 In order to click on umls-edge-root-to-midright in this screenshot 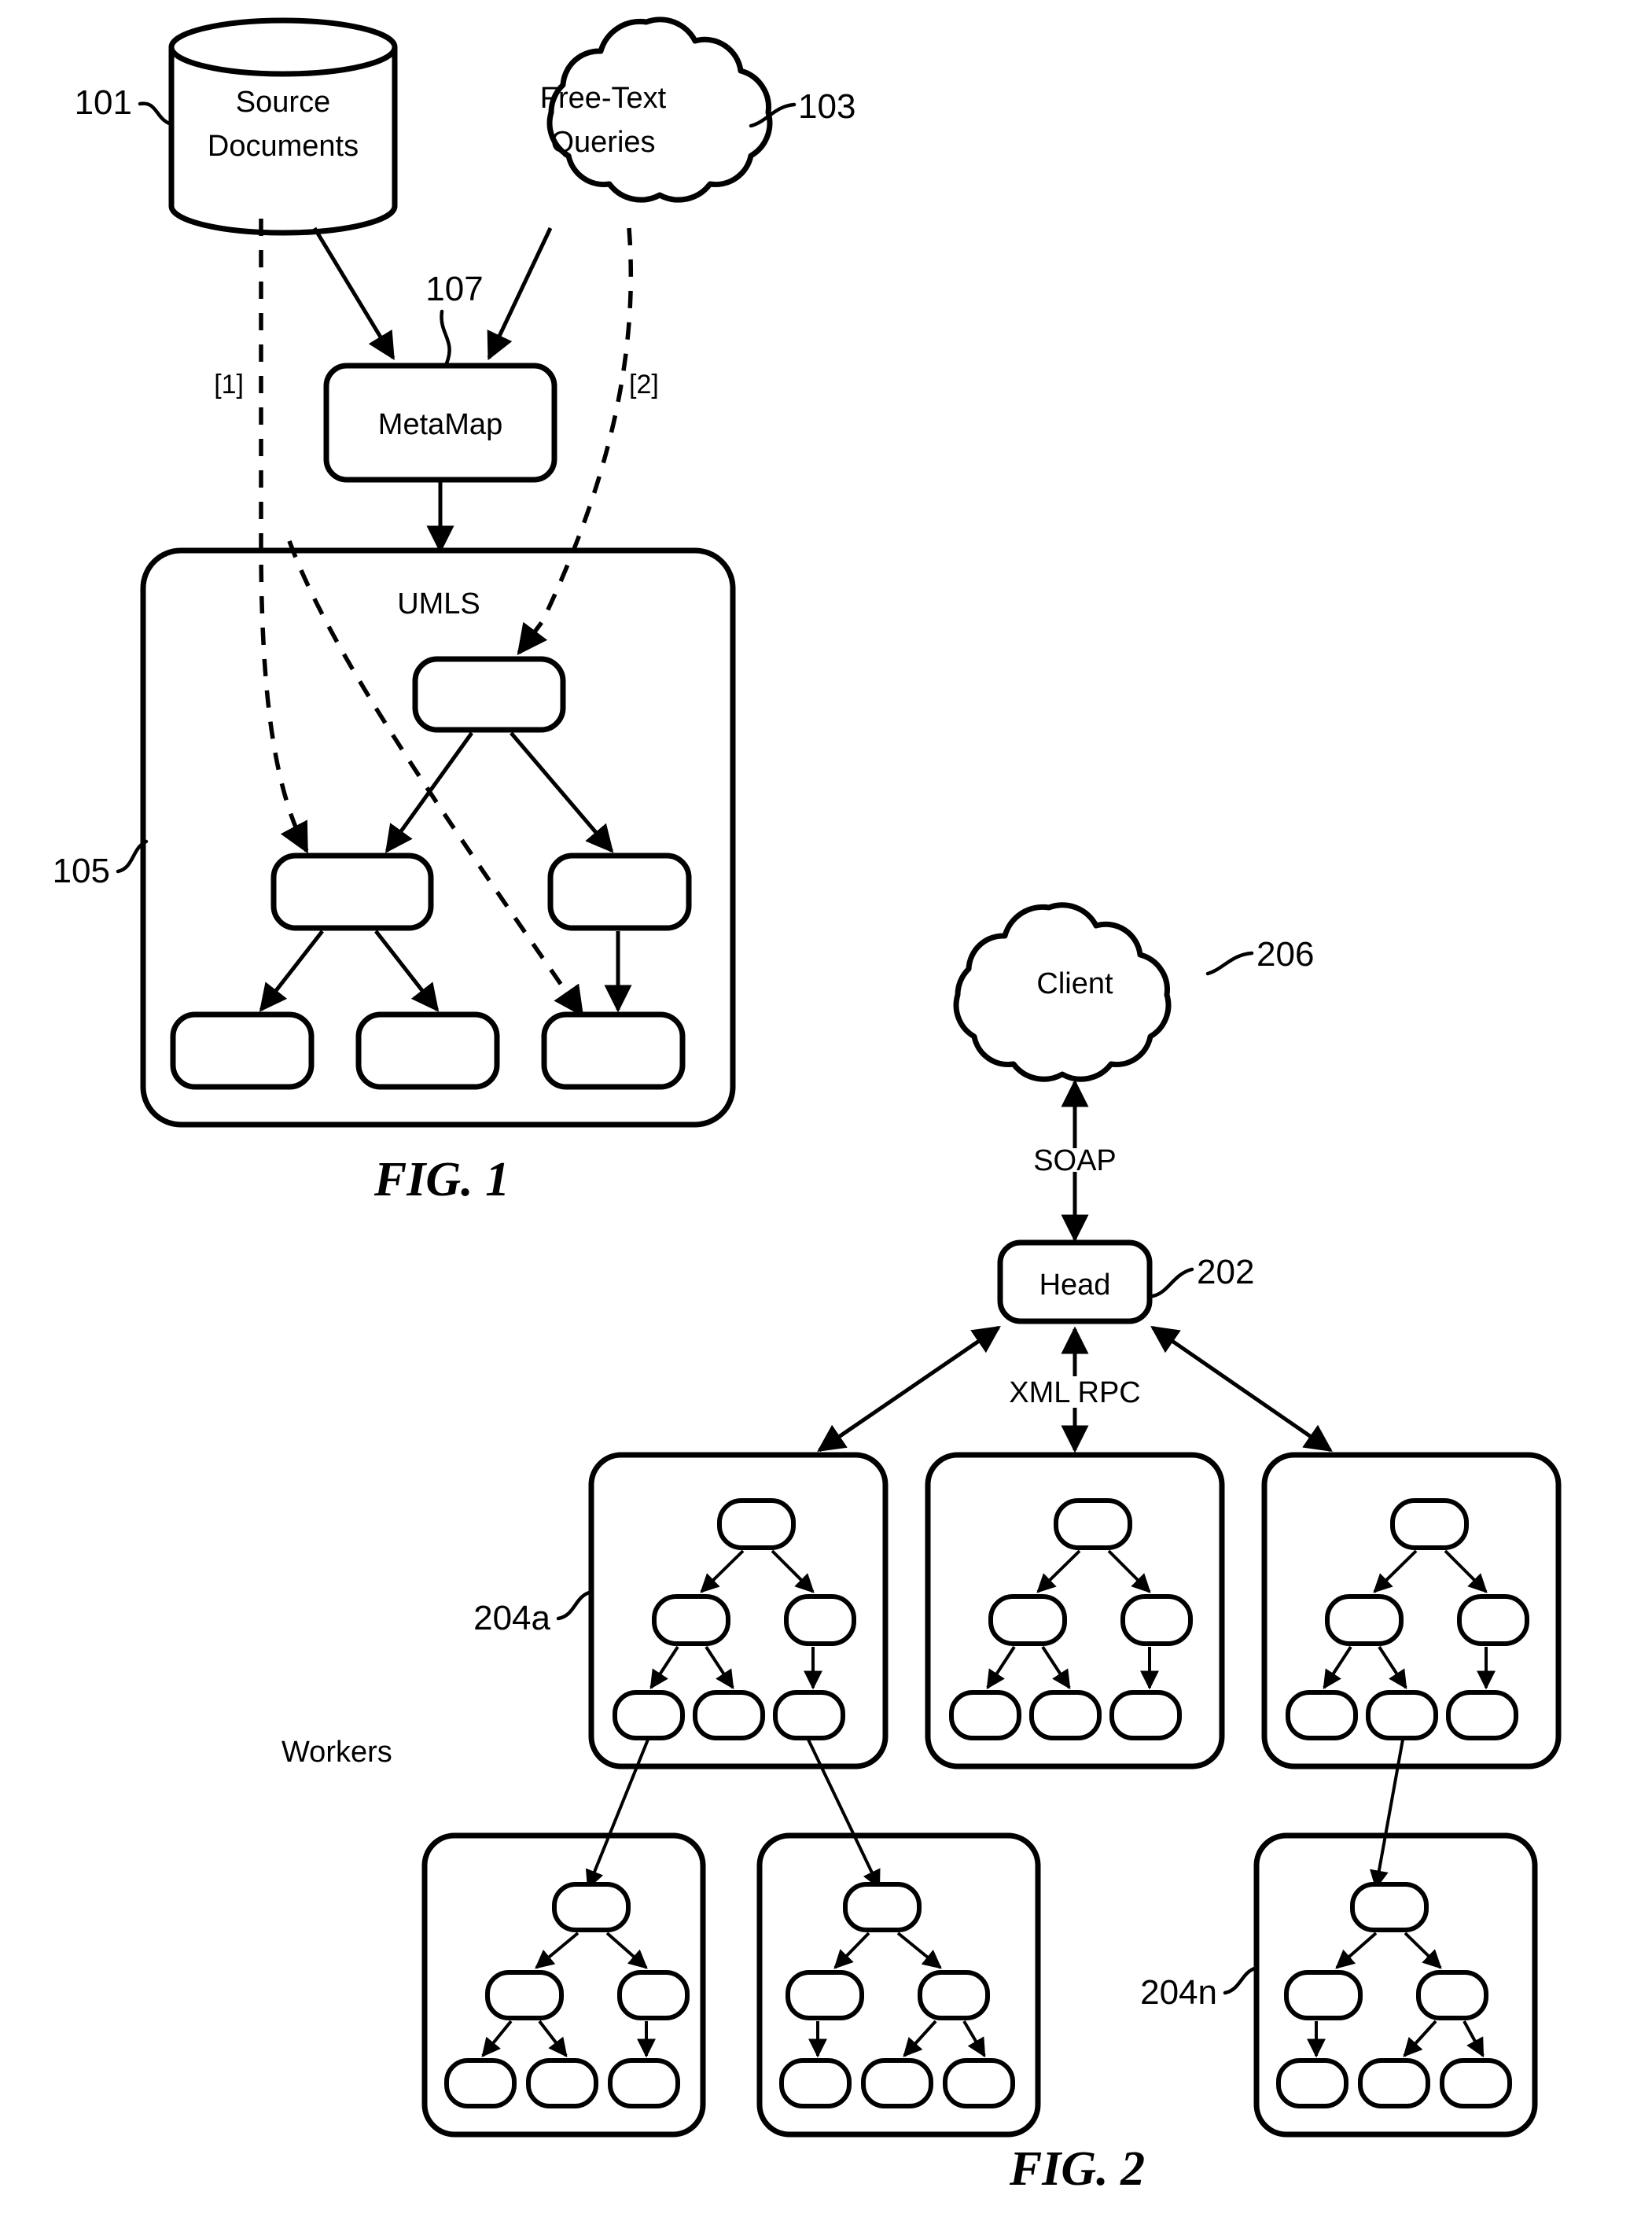, I will do `click(562, 792)`.